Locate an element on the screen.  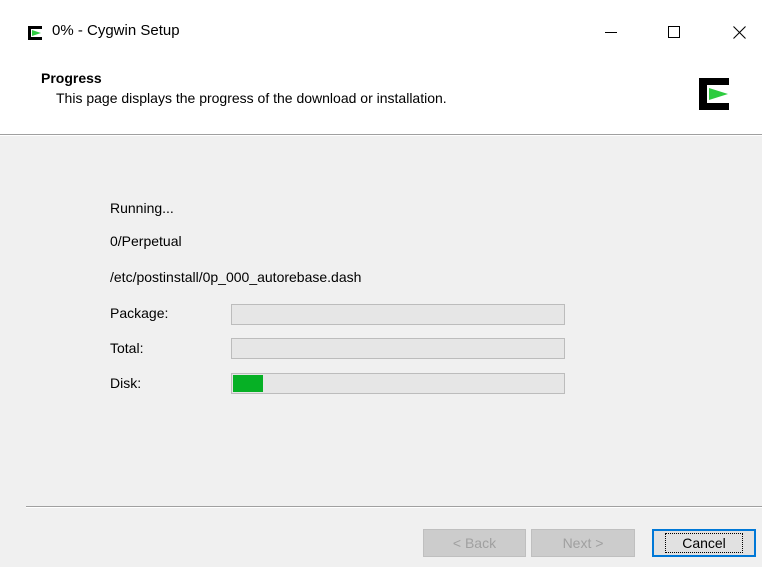
close-button is located at coordinates (739, 32).